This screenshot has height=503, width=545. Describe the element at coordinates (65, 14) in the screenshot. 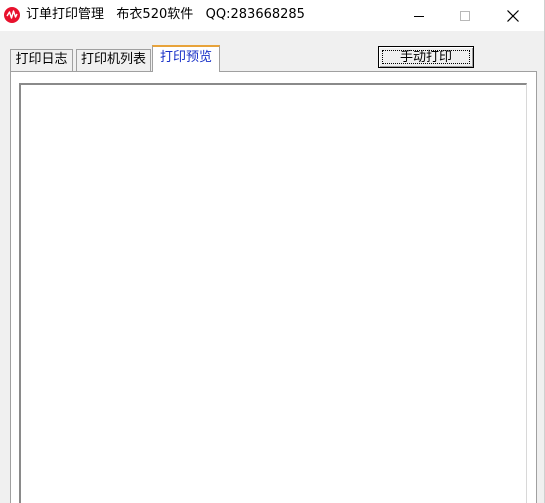

I see `window-title-name: 订单打印管理` at that location.